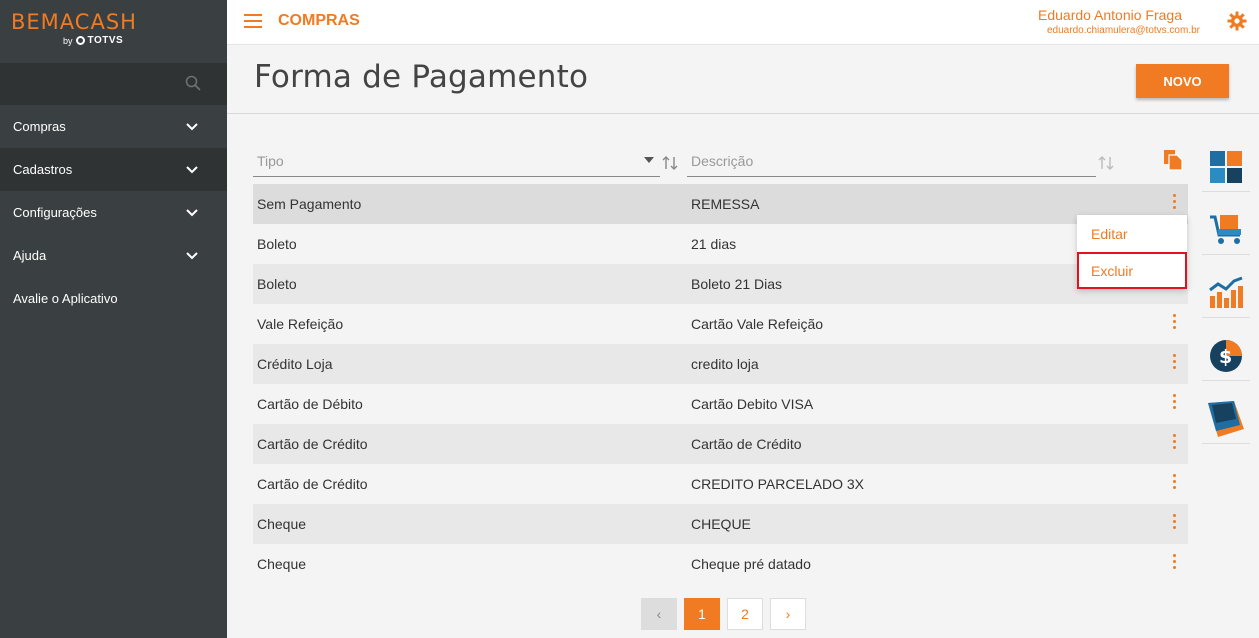 The image size is (1259, 638). Describe the element at coordinates (1132, 270) in the screenshot. I see `delete-menu-item: Excluir` at that location.